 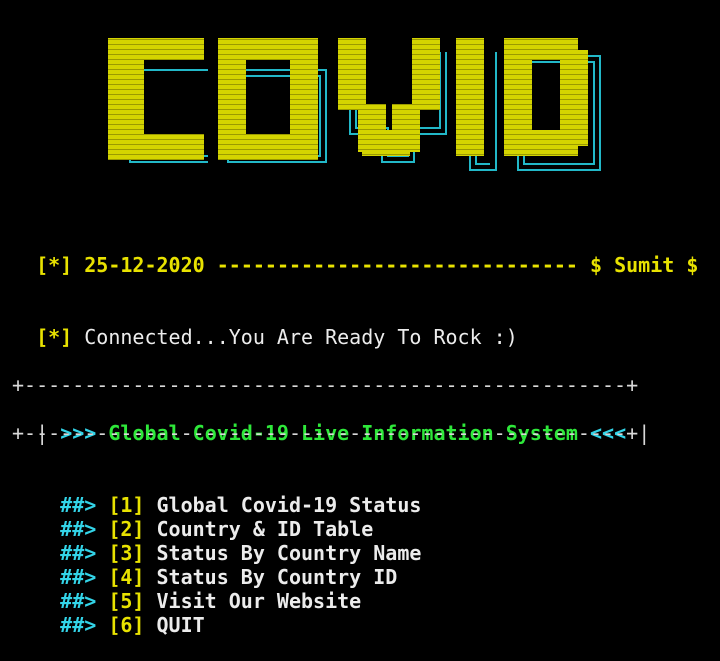 I want to click on menu-item-quit: ##> [6] QUIT, so click(x=108, y=625).